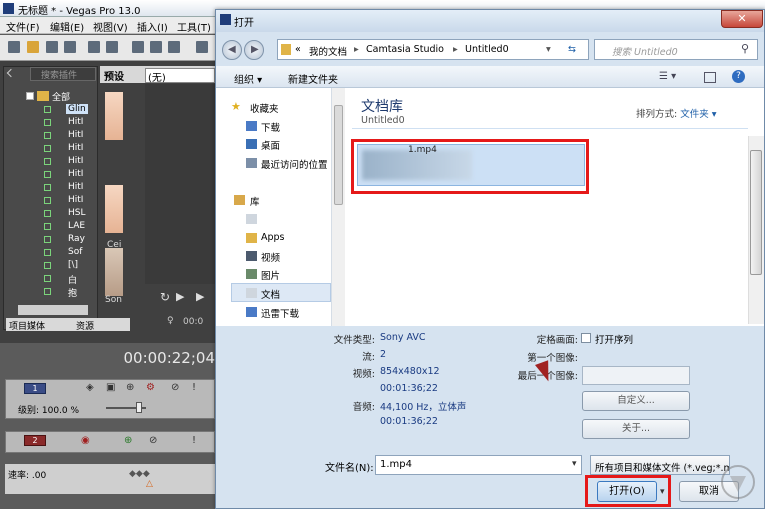  Describe the element at coordinates (248, 78) in the screenshot. I see `organize-button: 组织 ▾` at that location.